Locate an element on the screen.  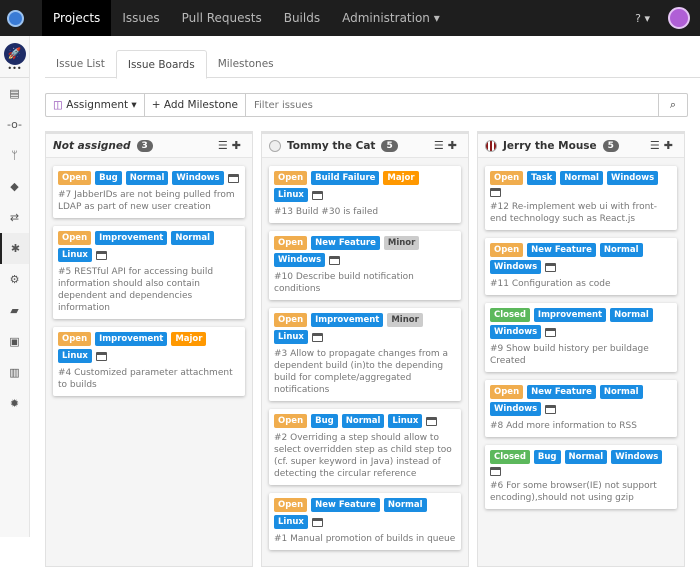
builds-icon: ⚙ is located at coordinates (14, 279).